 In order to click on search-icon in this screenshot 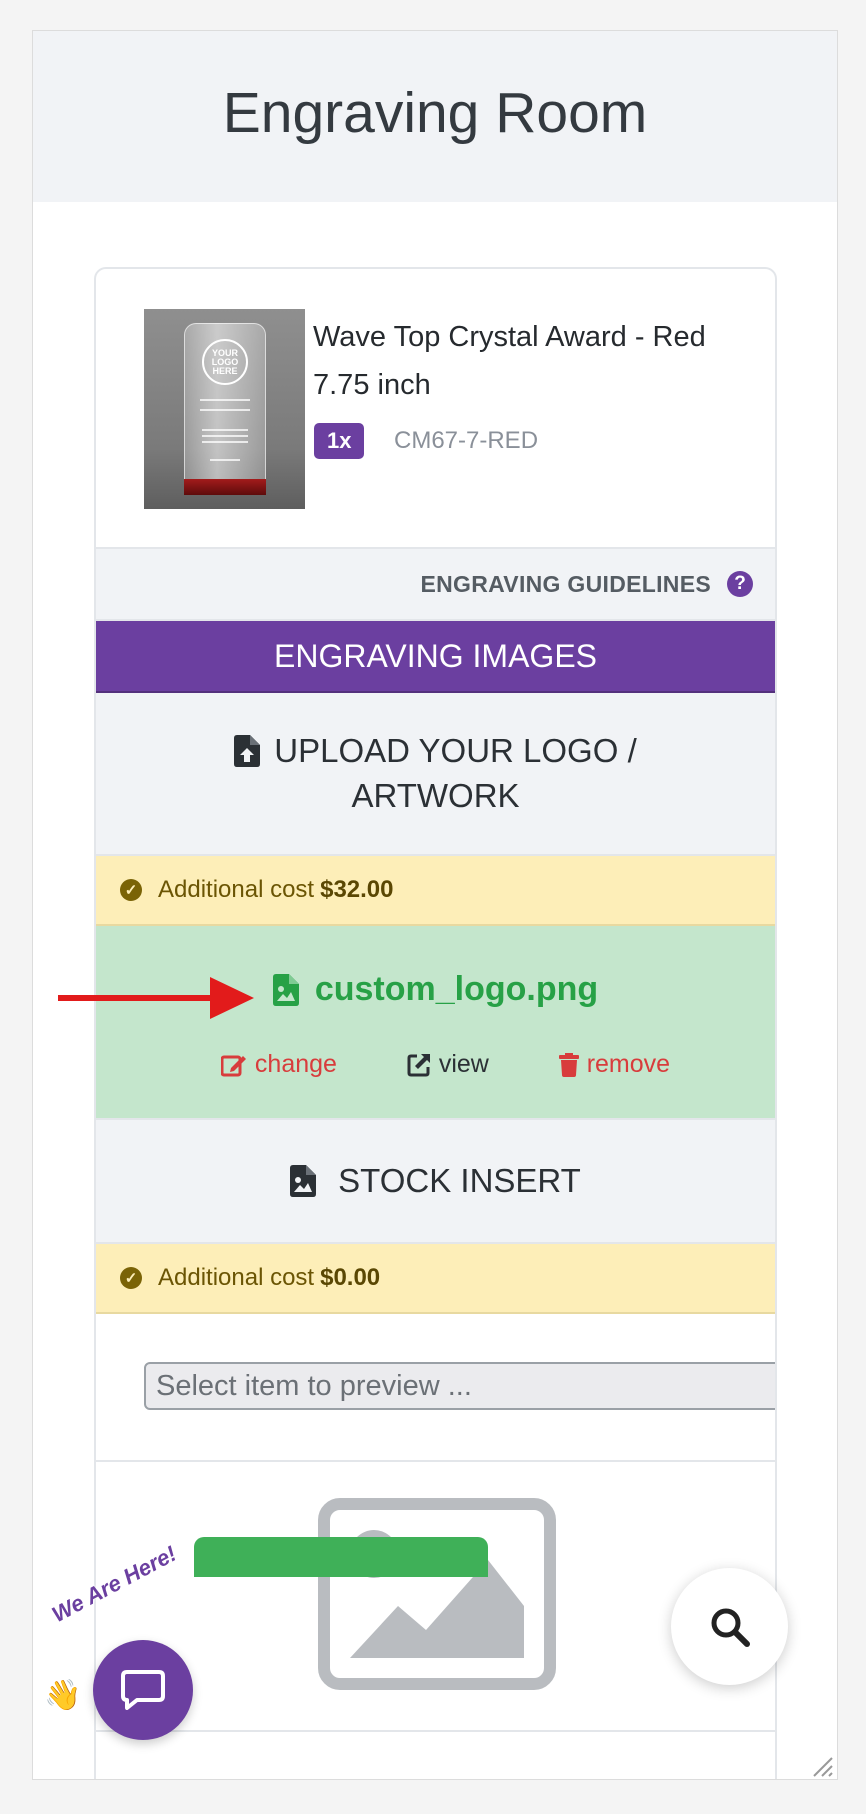, I will do `click(730, 1627)`.